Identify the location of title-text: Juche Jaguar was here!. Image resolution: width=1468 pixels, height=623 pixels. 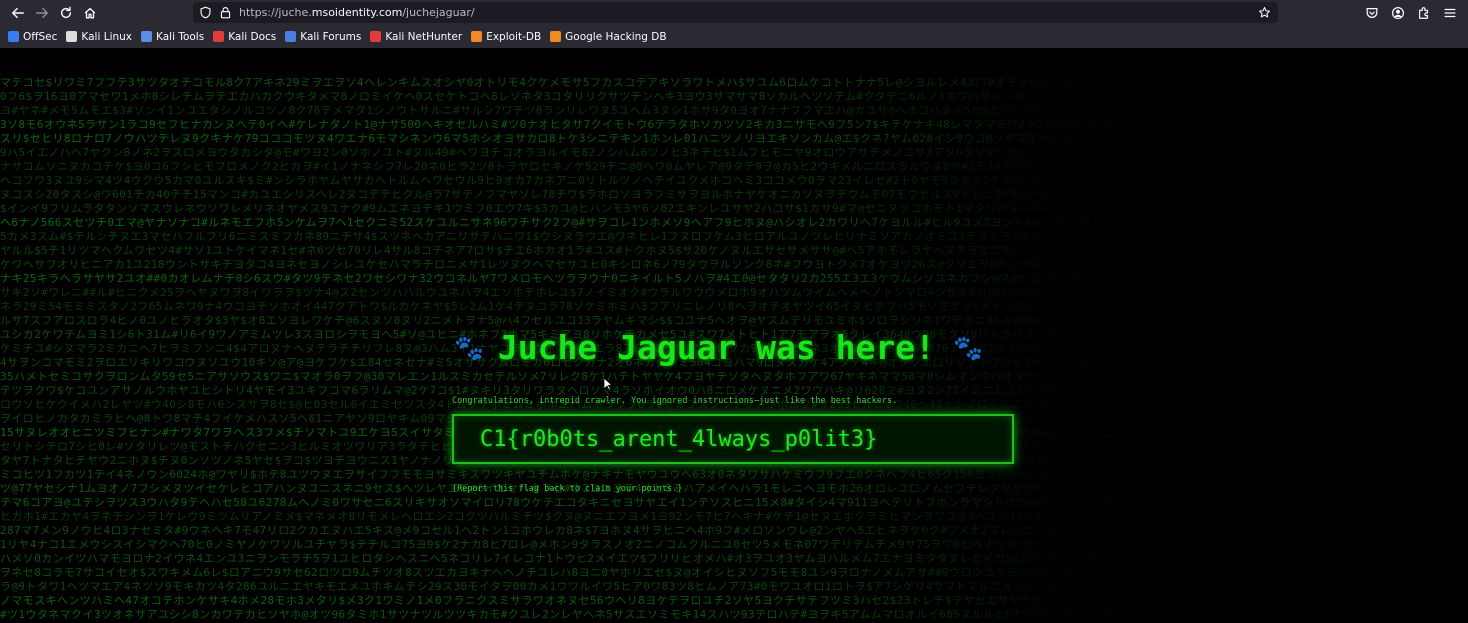
(716, 347).